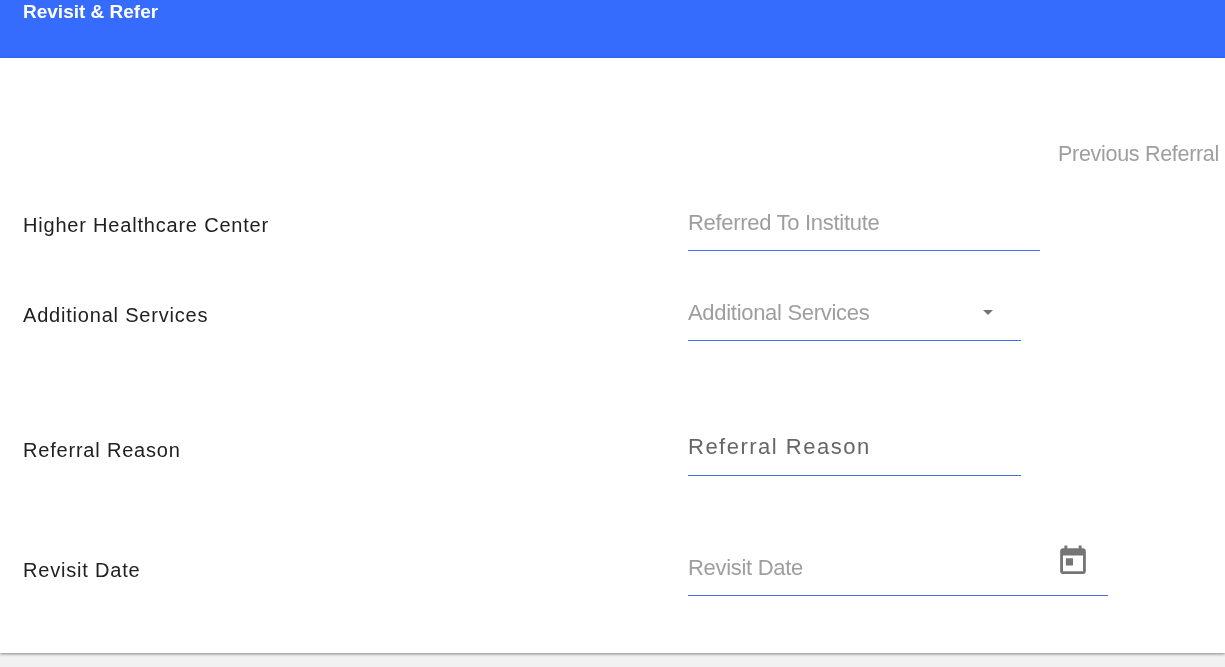  I want to click on textarea-field: Referral Reason, so click(854, 450).